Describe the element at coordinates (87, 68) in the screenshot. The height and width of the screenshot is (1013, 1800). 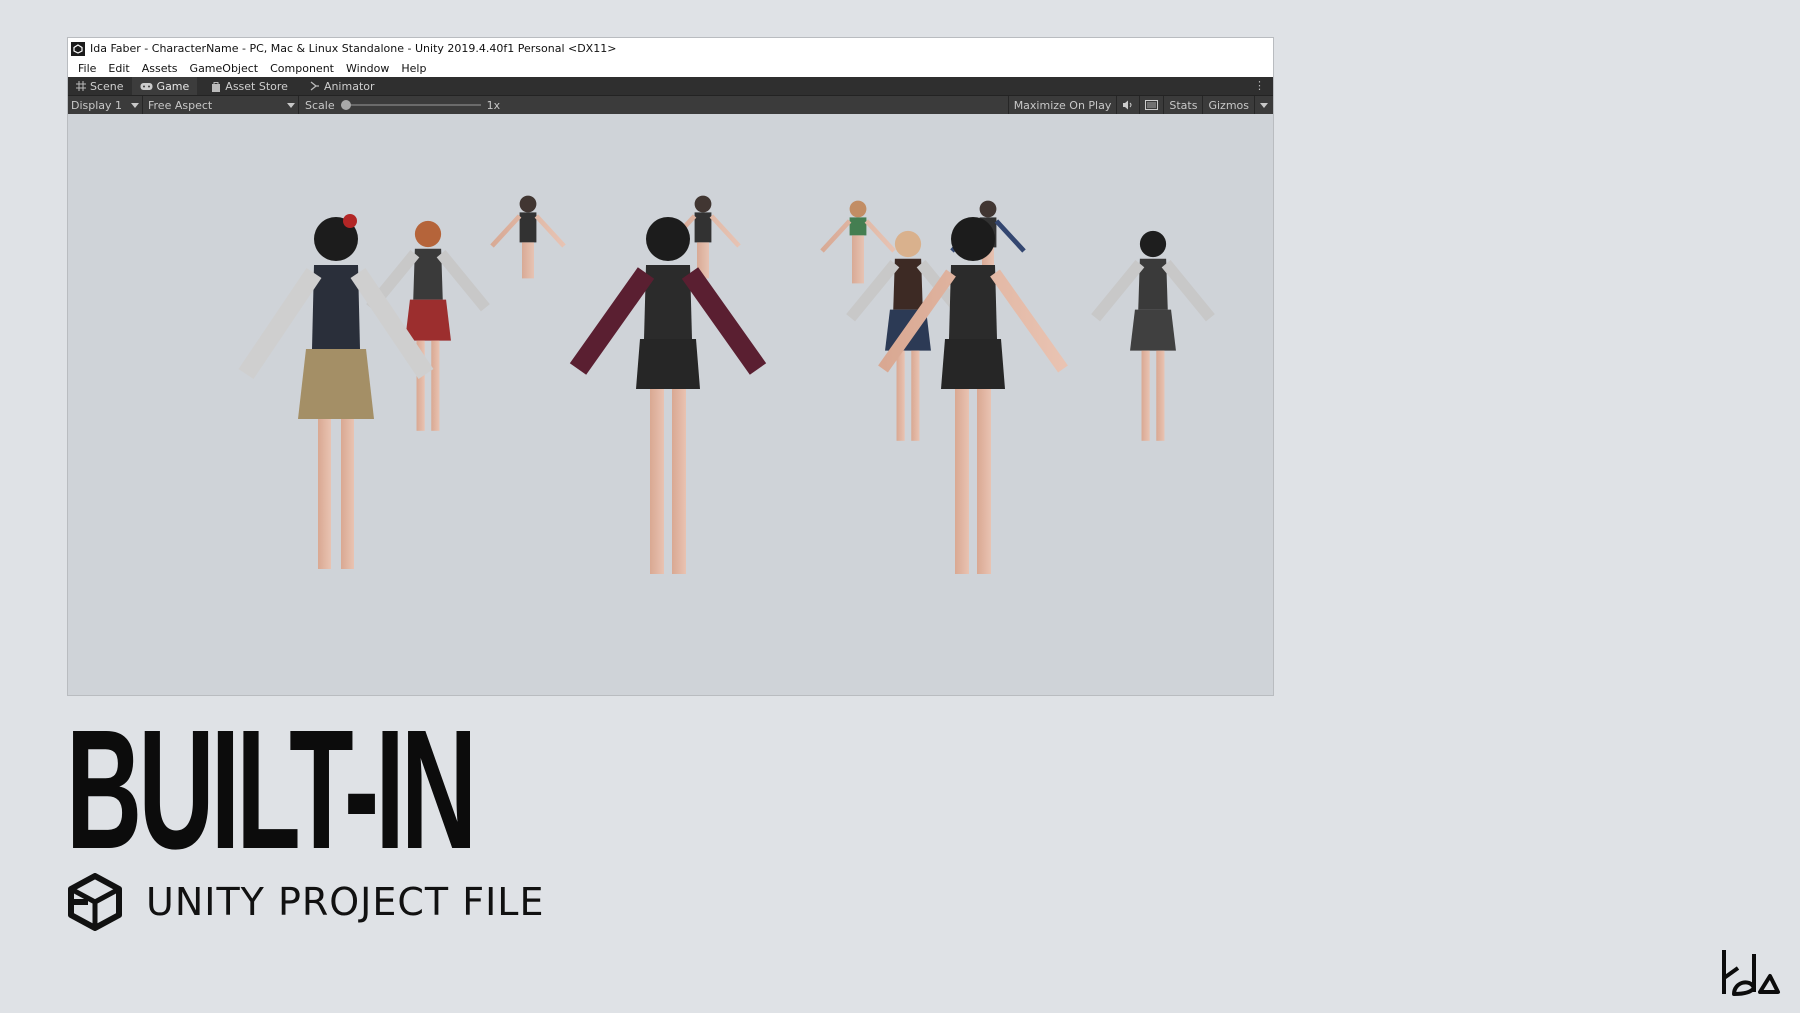
I see `menu-file: File` at that location.